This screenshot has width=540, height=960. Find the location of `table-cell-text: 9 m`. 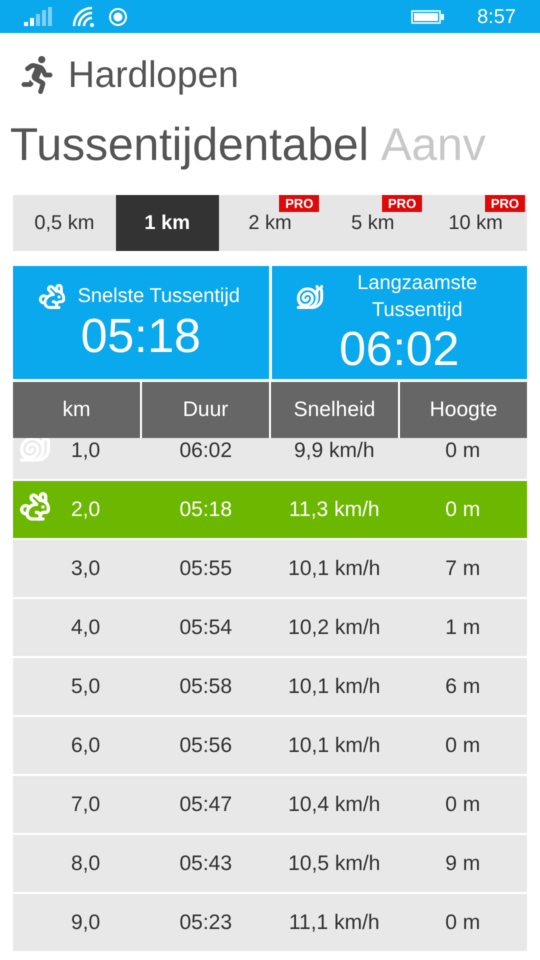

table-cell-text: 9 m is located at coordinates (462, 863).